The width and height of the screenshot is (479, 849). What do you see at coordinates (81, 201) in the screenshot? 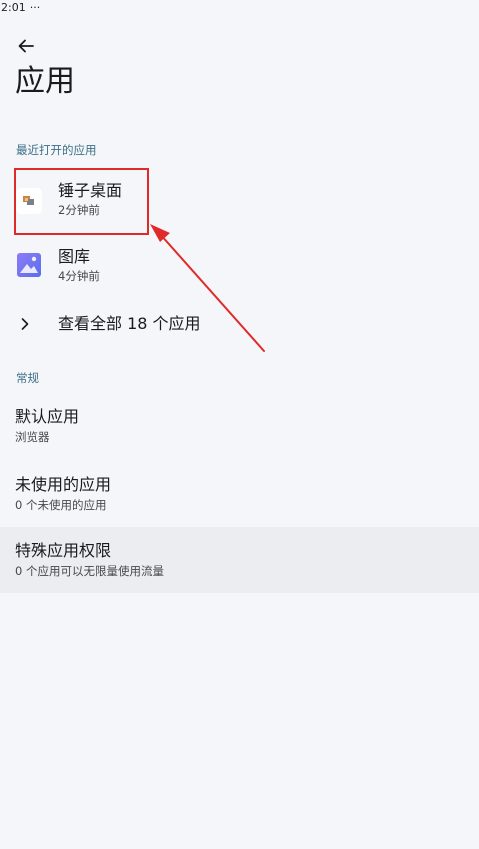
I see `annotation-highlight-box` at bounding box center [81, 201].